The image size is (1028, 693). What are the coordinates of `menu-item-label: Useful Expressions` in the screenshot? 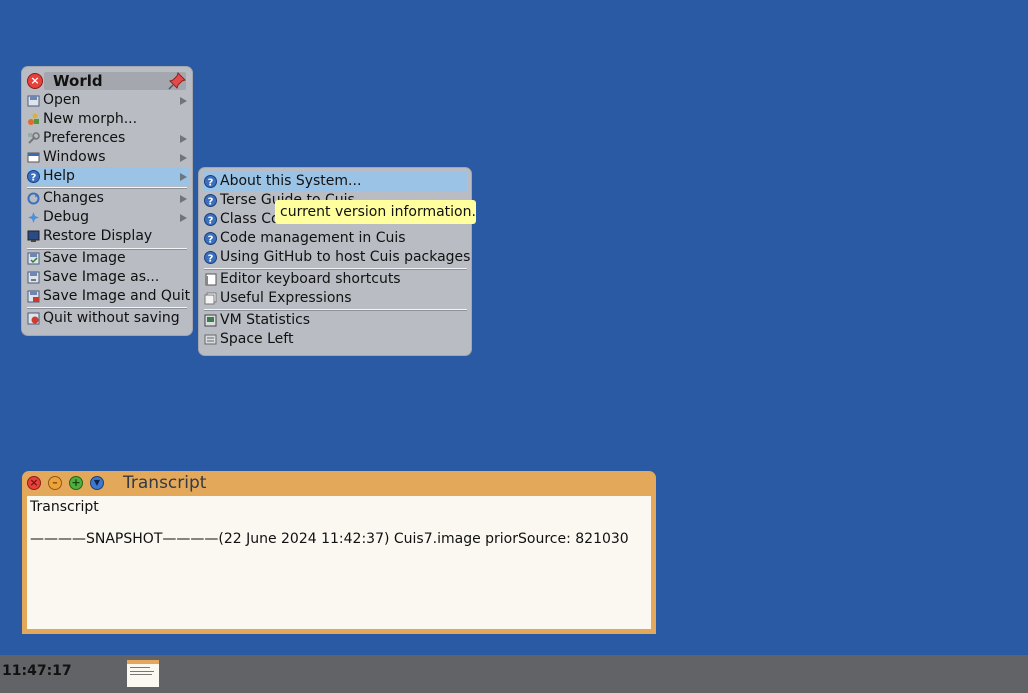 It's located at (286, 298).